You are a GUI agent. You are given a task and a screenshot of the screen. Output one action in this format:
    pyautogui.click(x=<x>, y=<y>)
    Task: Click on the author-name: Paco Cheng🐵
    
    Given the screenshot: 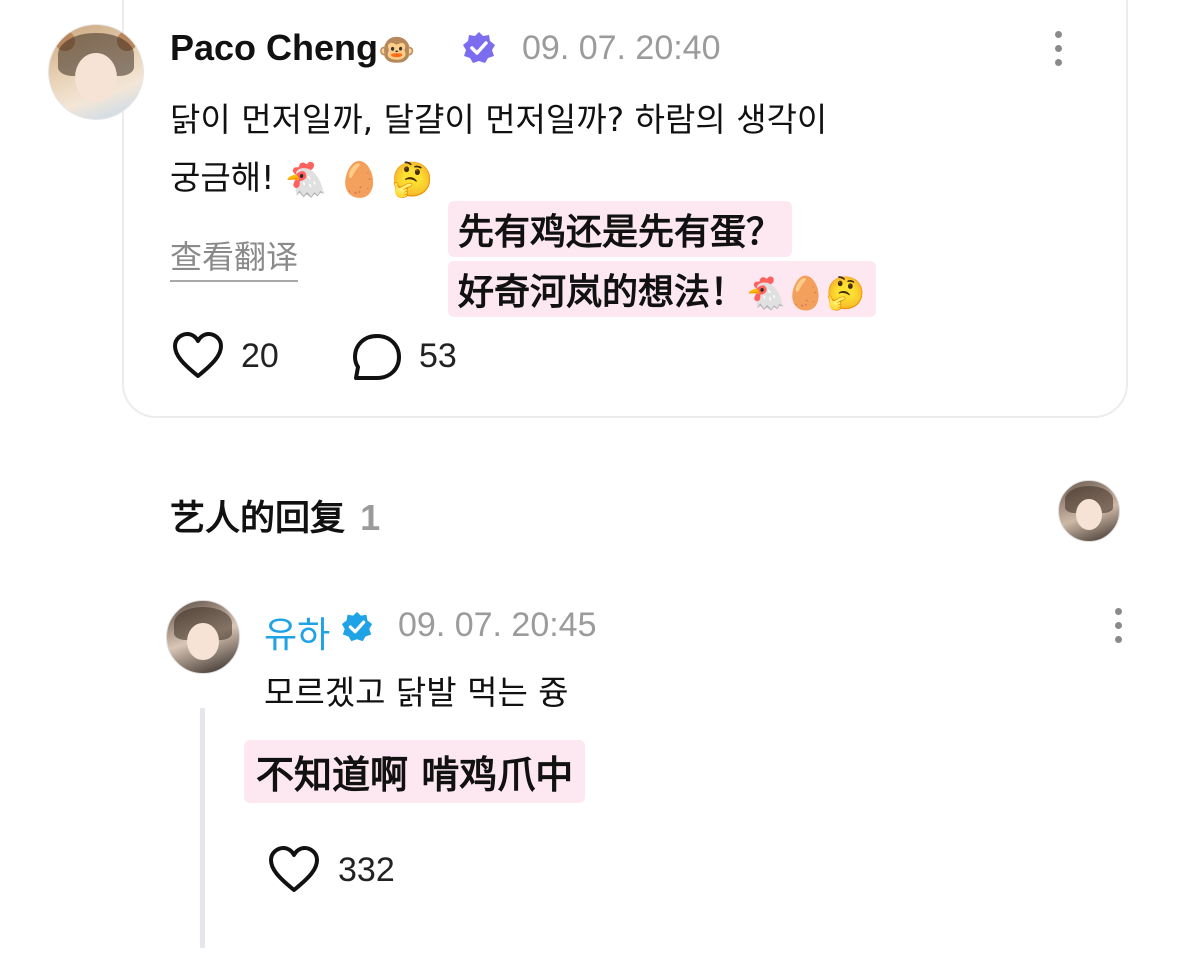 What is the action you would take?
    pyautogui.click(x=292, y=48)
    